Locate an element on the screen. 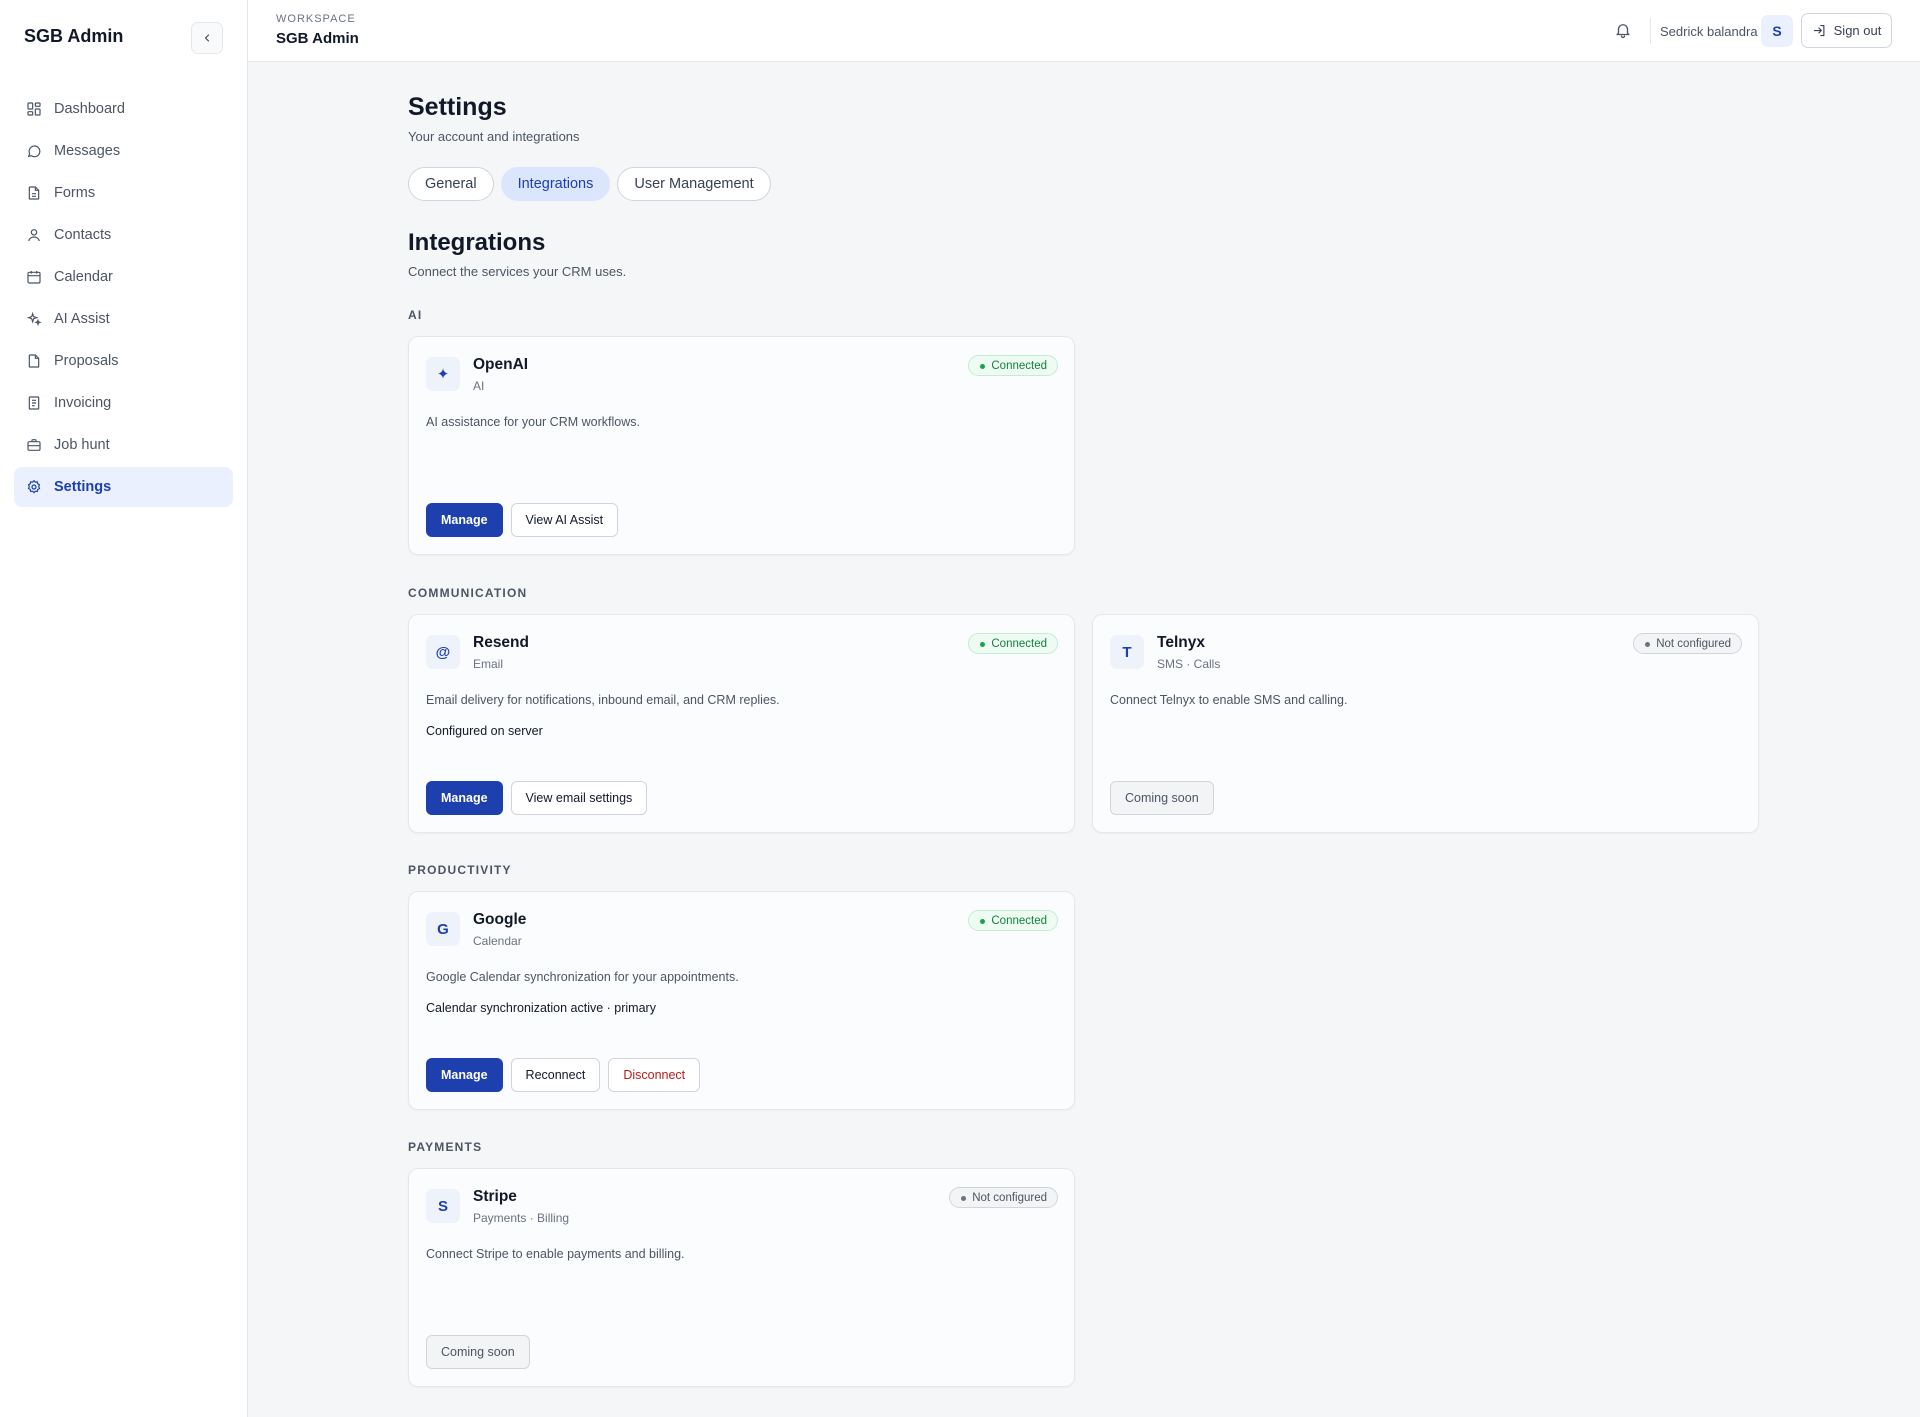  sidebar-item-label: Calendar is located at coordinates (83, 277).